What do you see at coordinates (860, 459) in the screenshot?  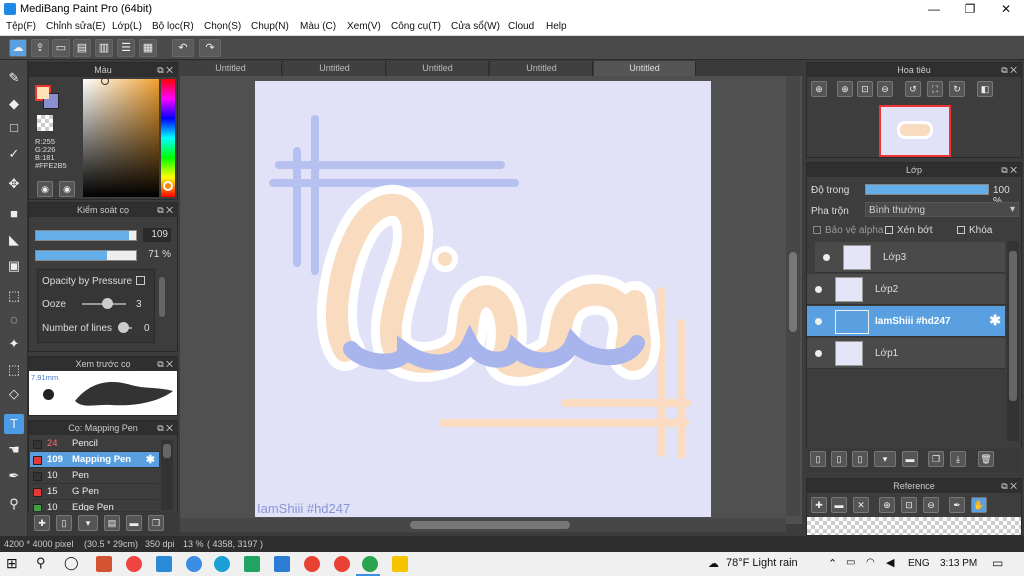 I see `new-layer-halftone-icon: ▯` at bounding box center [860, 459].